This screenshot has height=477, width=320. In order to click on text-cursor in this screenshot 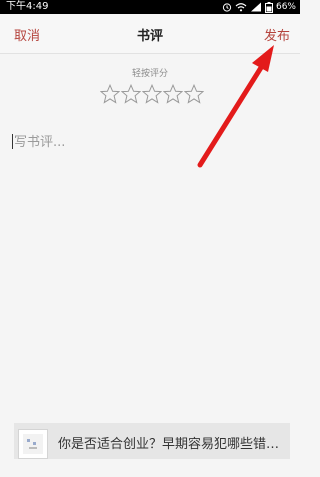, I will do `click(12, 141)`.